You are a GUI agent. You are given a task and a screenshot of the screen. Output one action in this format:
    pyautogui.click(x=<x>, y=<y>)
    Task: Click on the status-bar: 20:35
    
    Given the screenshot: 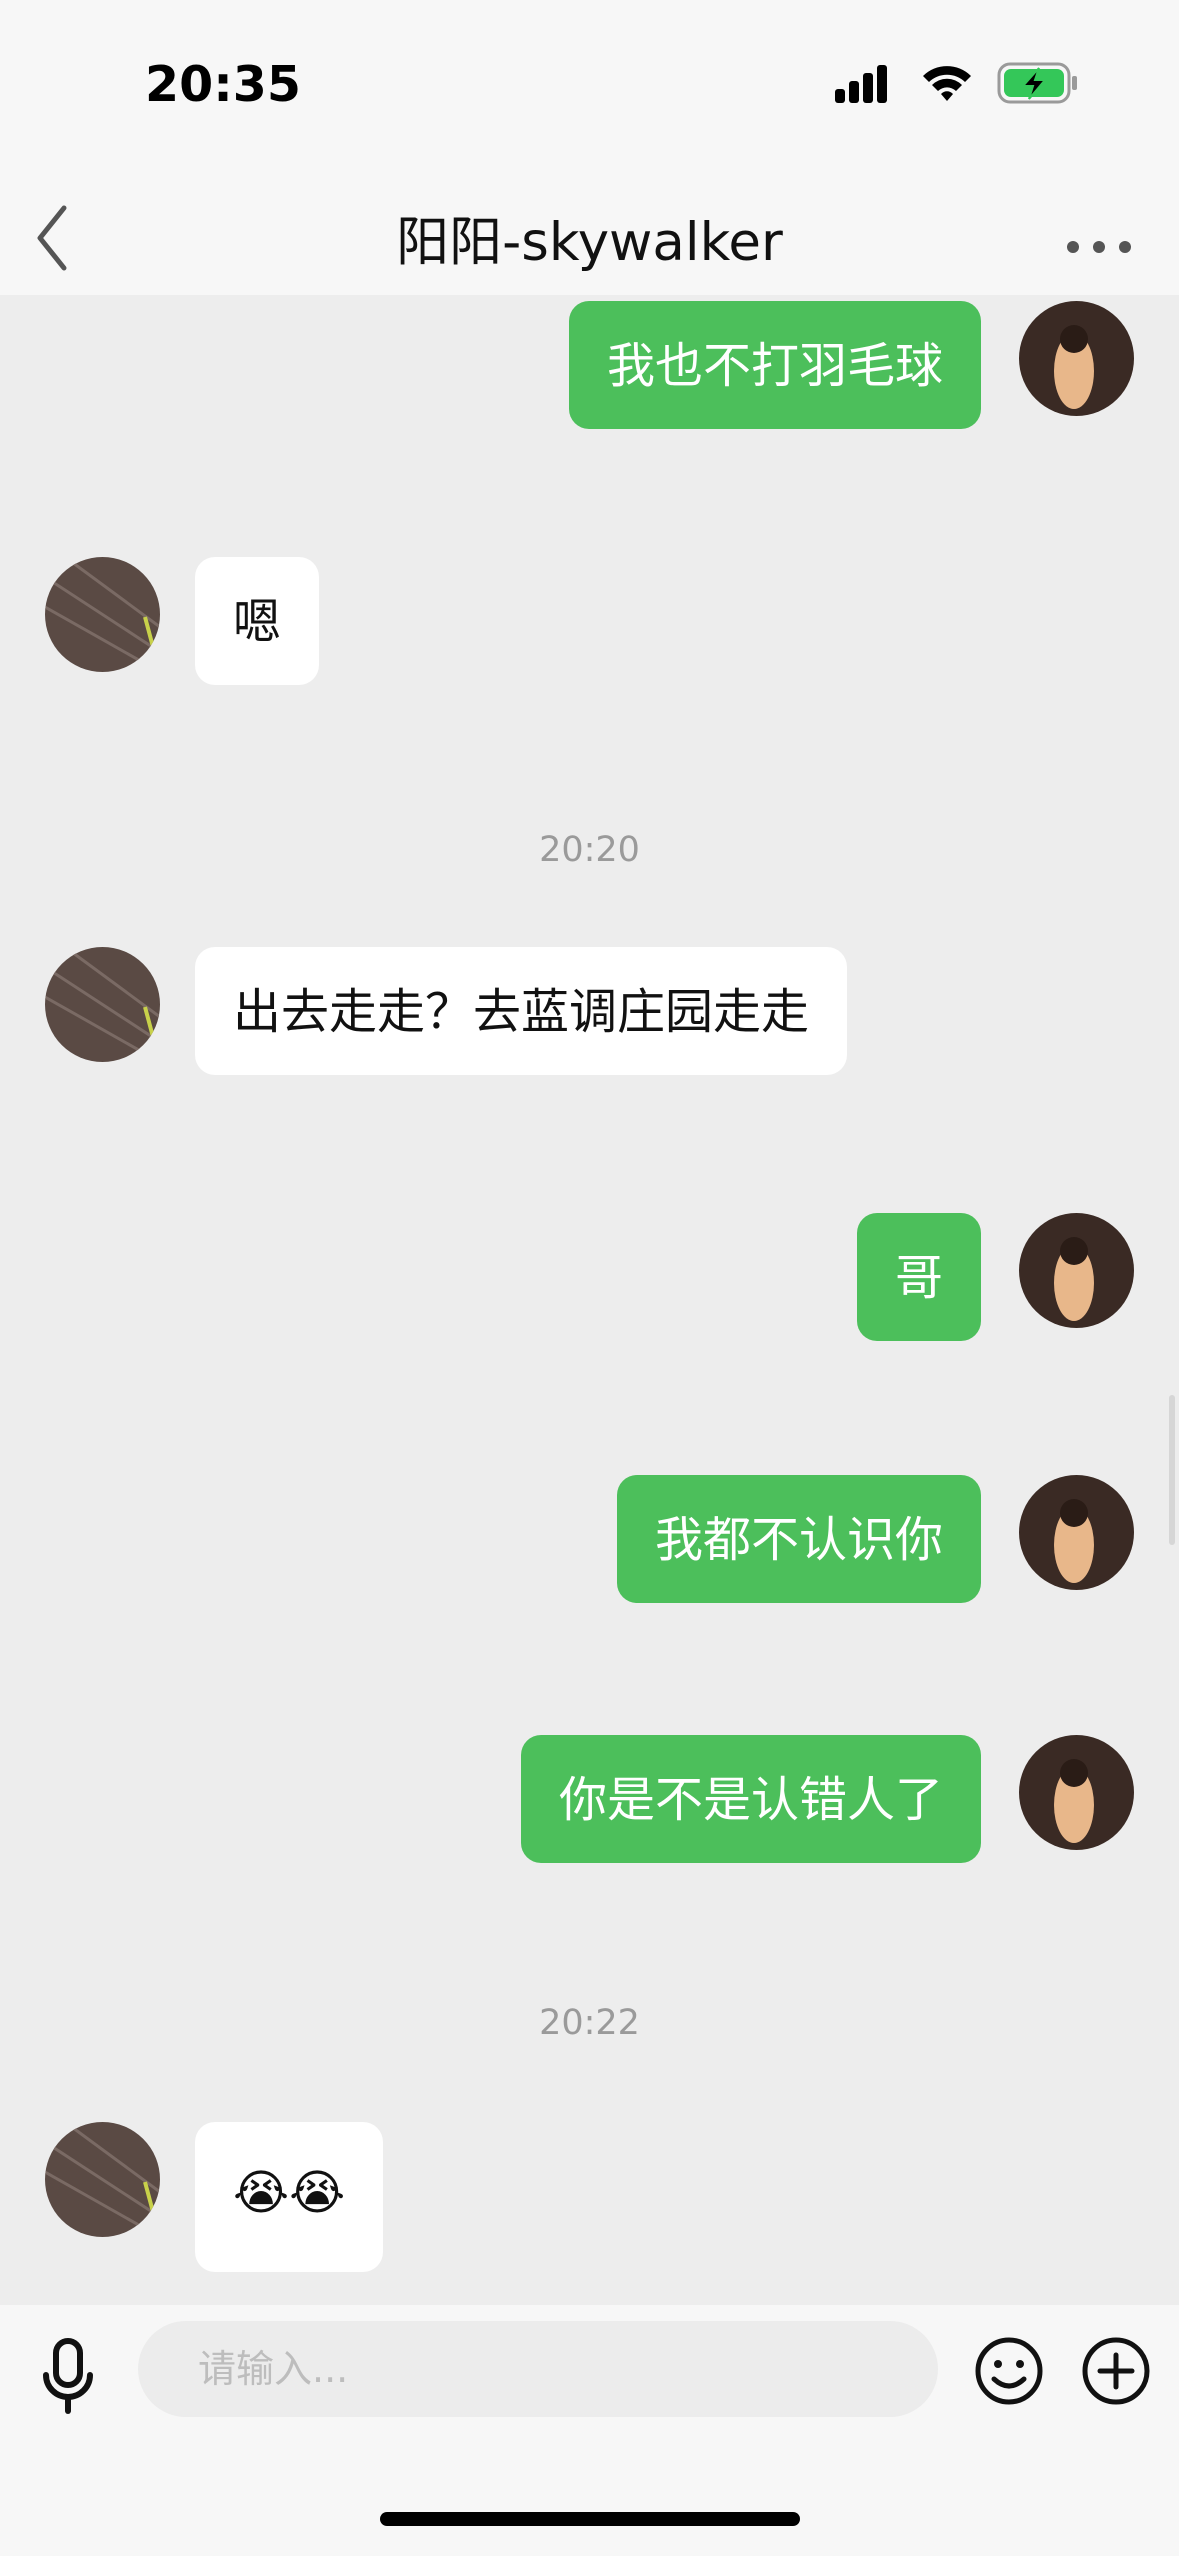 What is the action you would take?
    pyautogui.click(x=589, y=90)
    